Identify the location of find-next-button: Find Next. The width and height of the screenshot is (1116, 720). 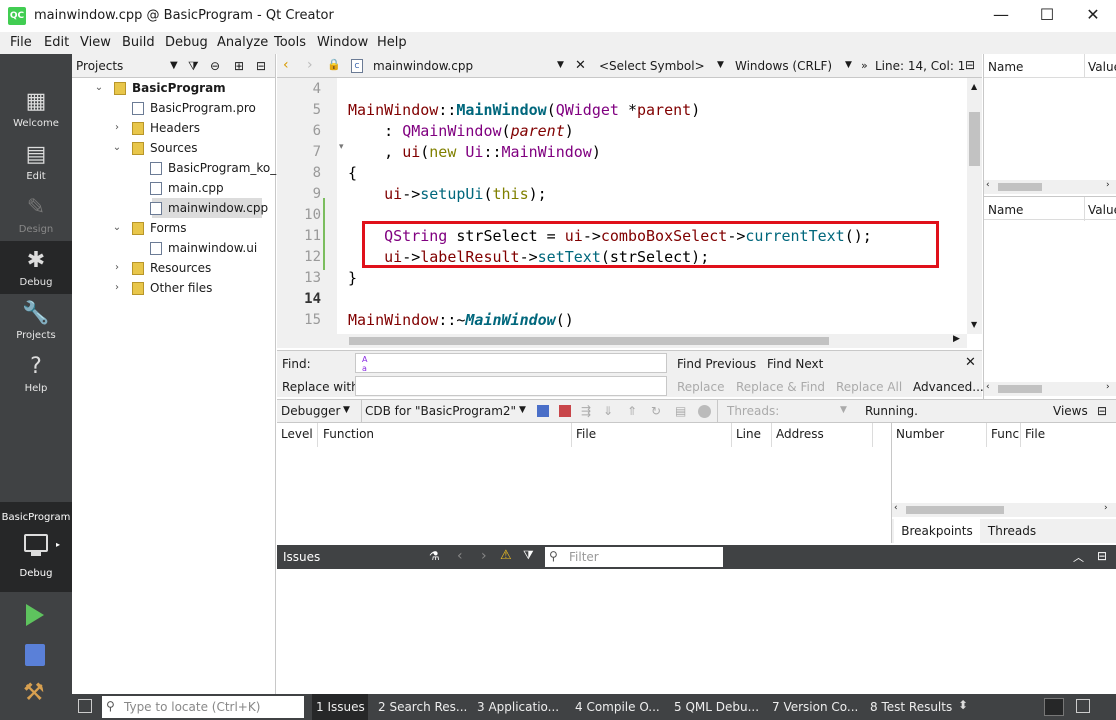
(795, 364).